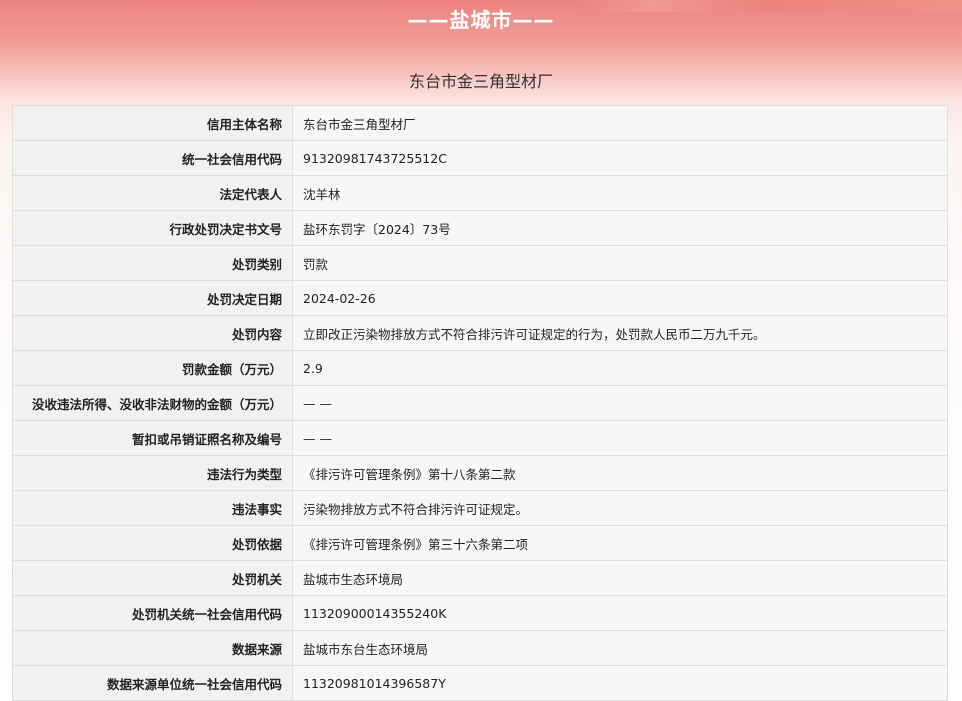 The width and height of the screenshot is (962, 701). What do you see at coordinates (620, 683) in the screenshot?
I see `row-value: 11320981014396587Y` at bounding box center [620, 683].